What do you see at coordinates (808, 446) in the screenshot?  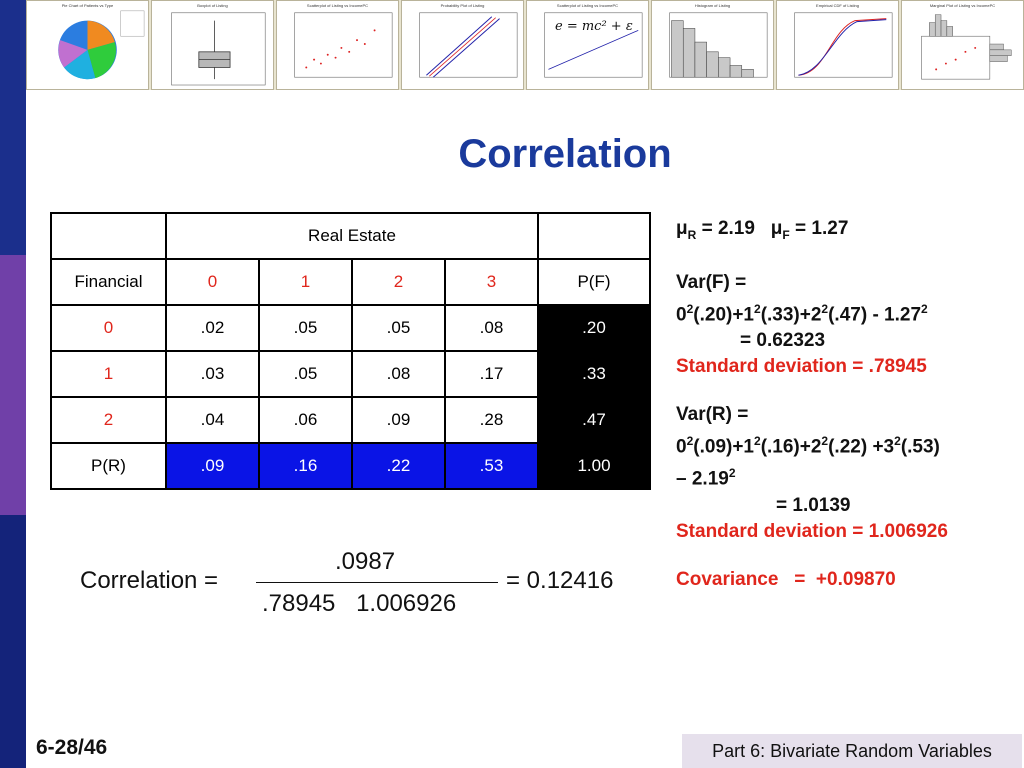 I see `varr-expression: 02(.09)+12(.16)+22(.22) +32(.53)` at bounding box center [808, 446].